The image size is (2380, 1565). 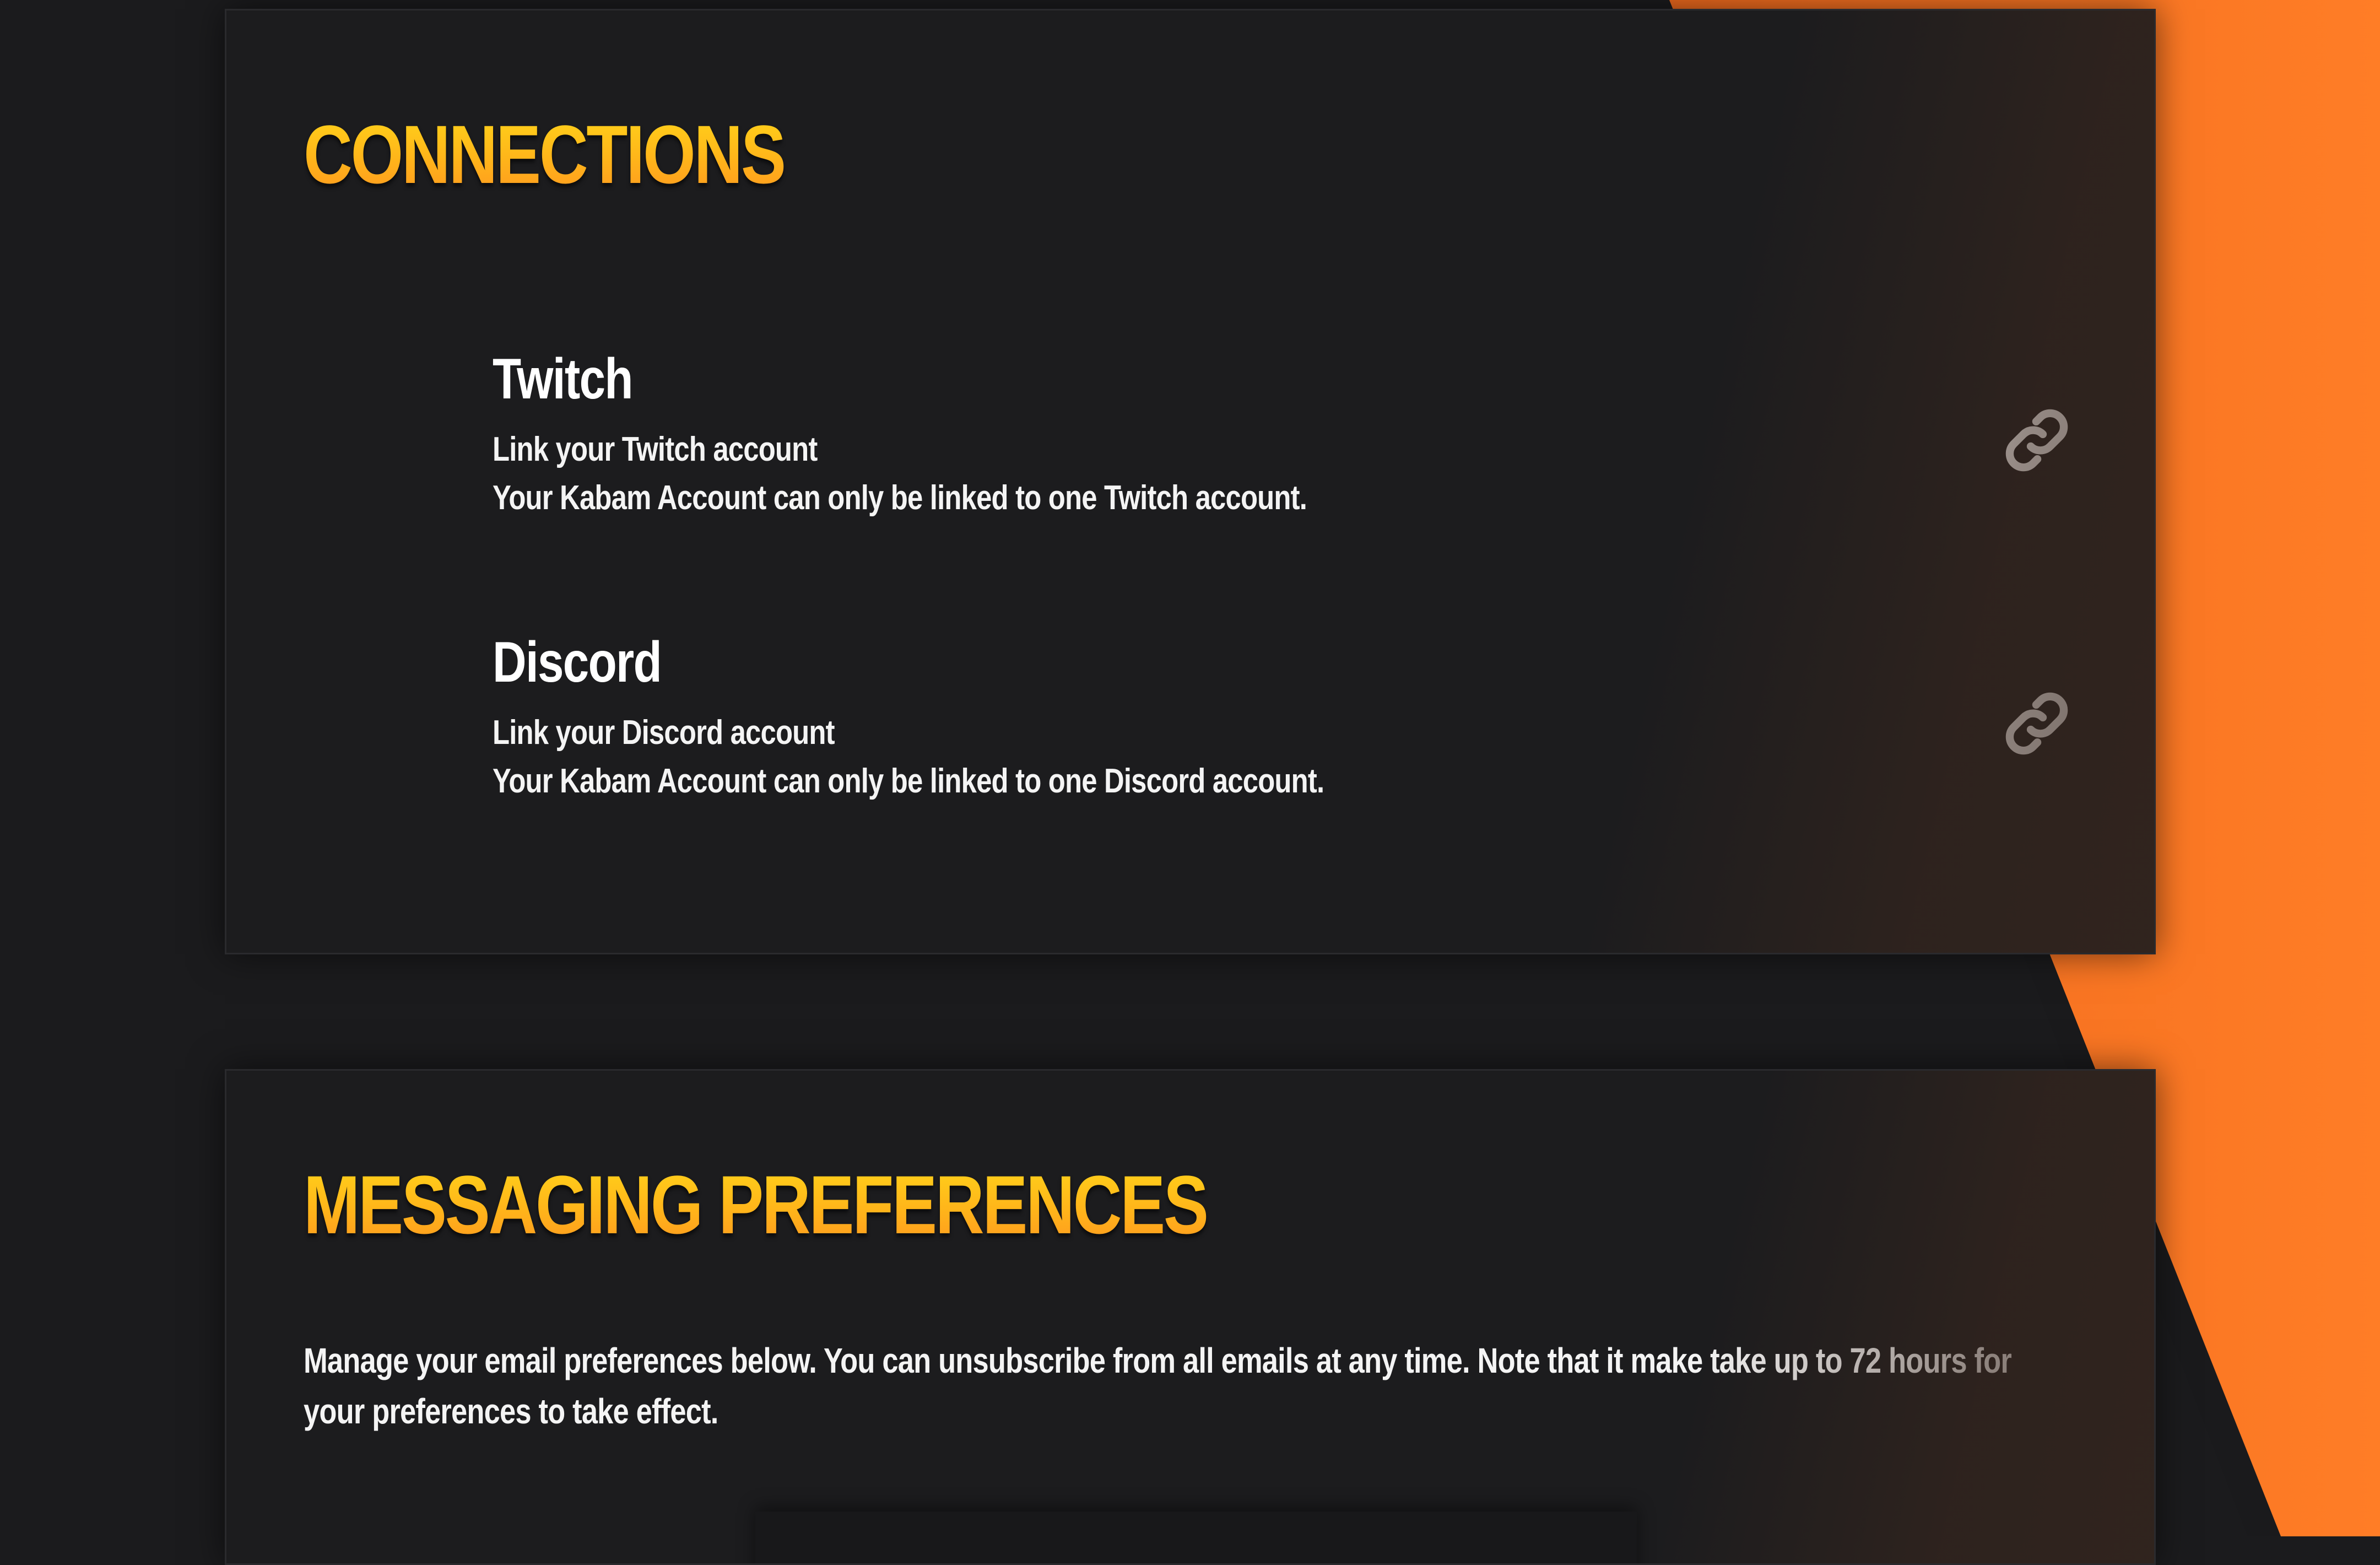 What do you see at coordinates (545, 154) in the screenshot?
I see `connections-title: CONNECTIONS` at bounding box center [545, 154].